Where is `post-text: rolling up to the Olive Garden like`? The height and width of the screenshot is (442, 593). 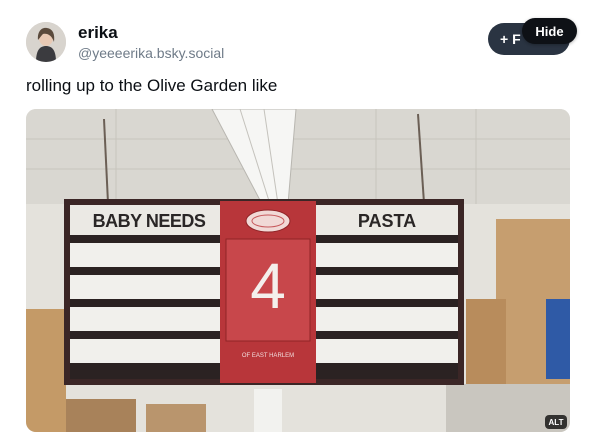
post-text: rolling up to the Olive Garden like is located at coordinates (152, 85).